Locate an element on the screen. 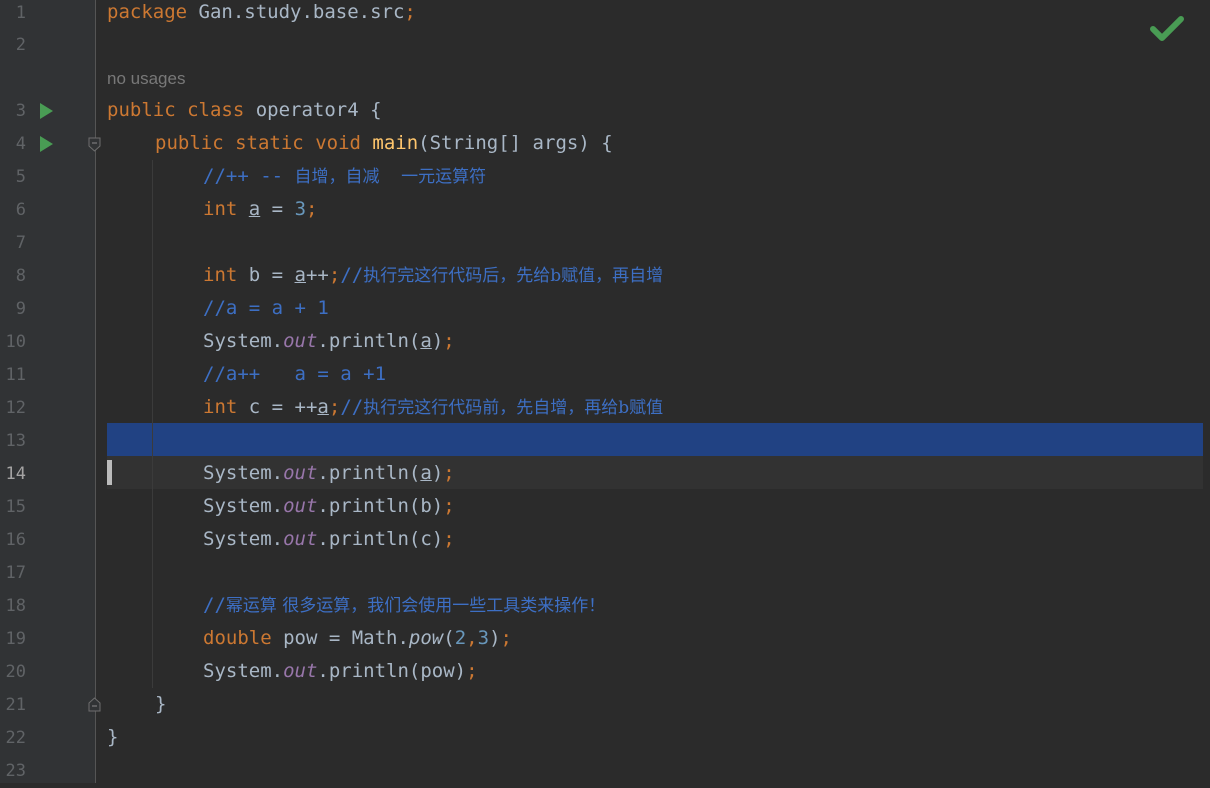 This screenshot has width=1210, height=788. code-line-15: System.out.println(b); is located at coordinates (329, 506).